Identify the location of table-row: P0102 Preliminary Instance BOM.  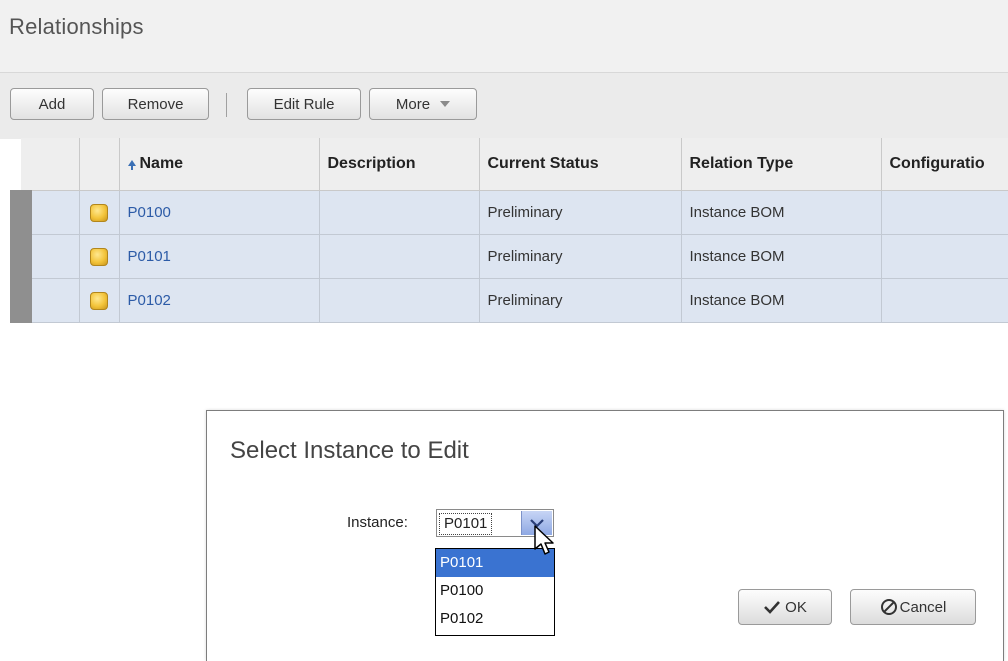
(509, 300).